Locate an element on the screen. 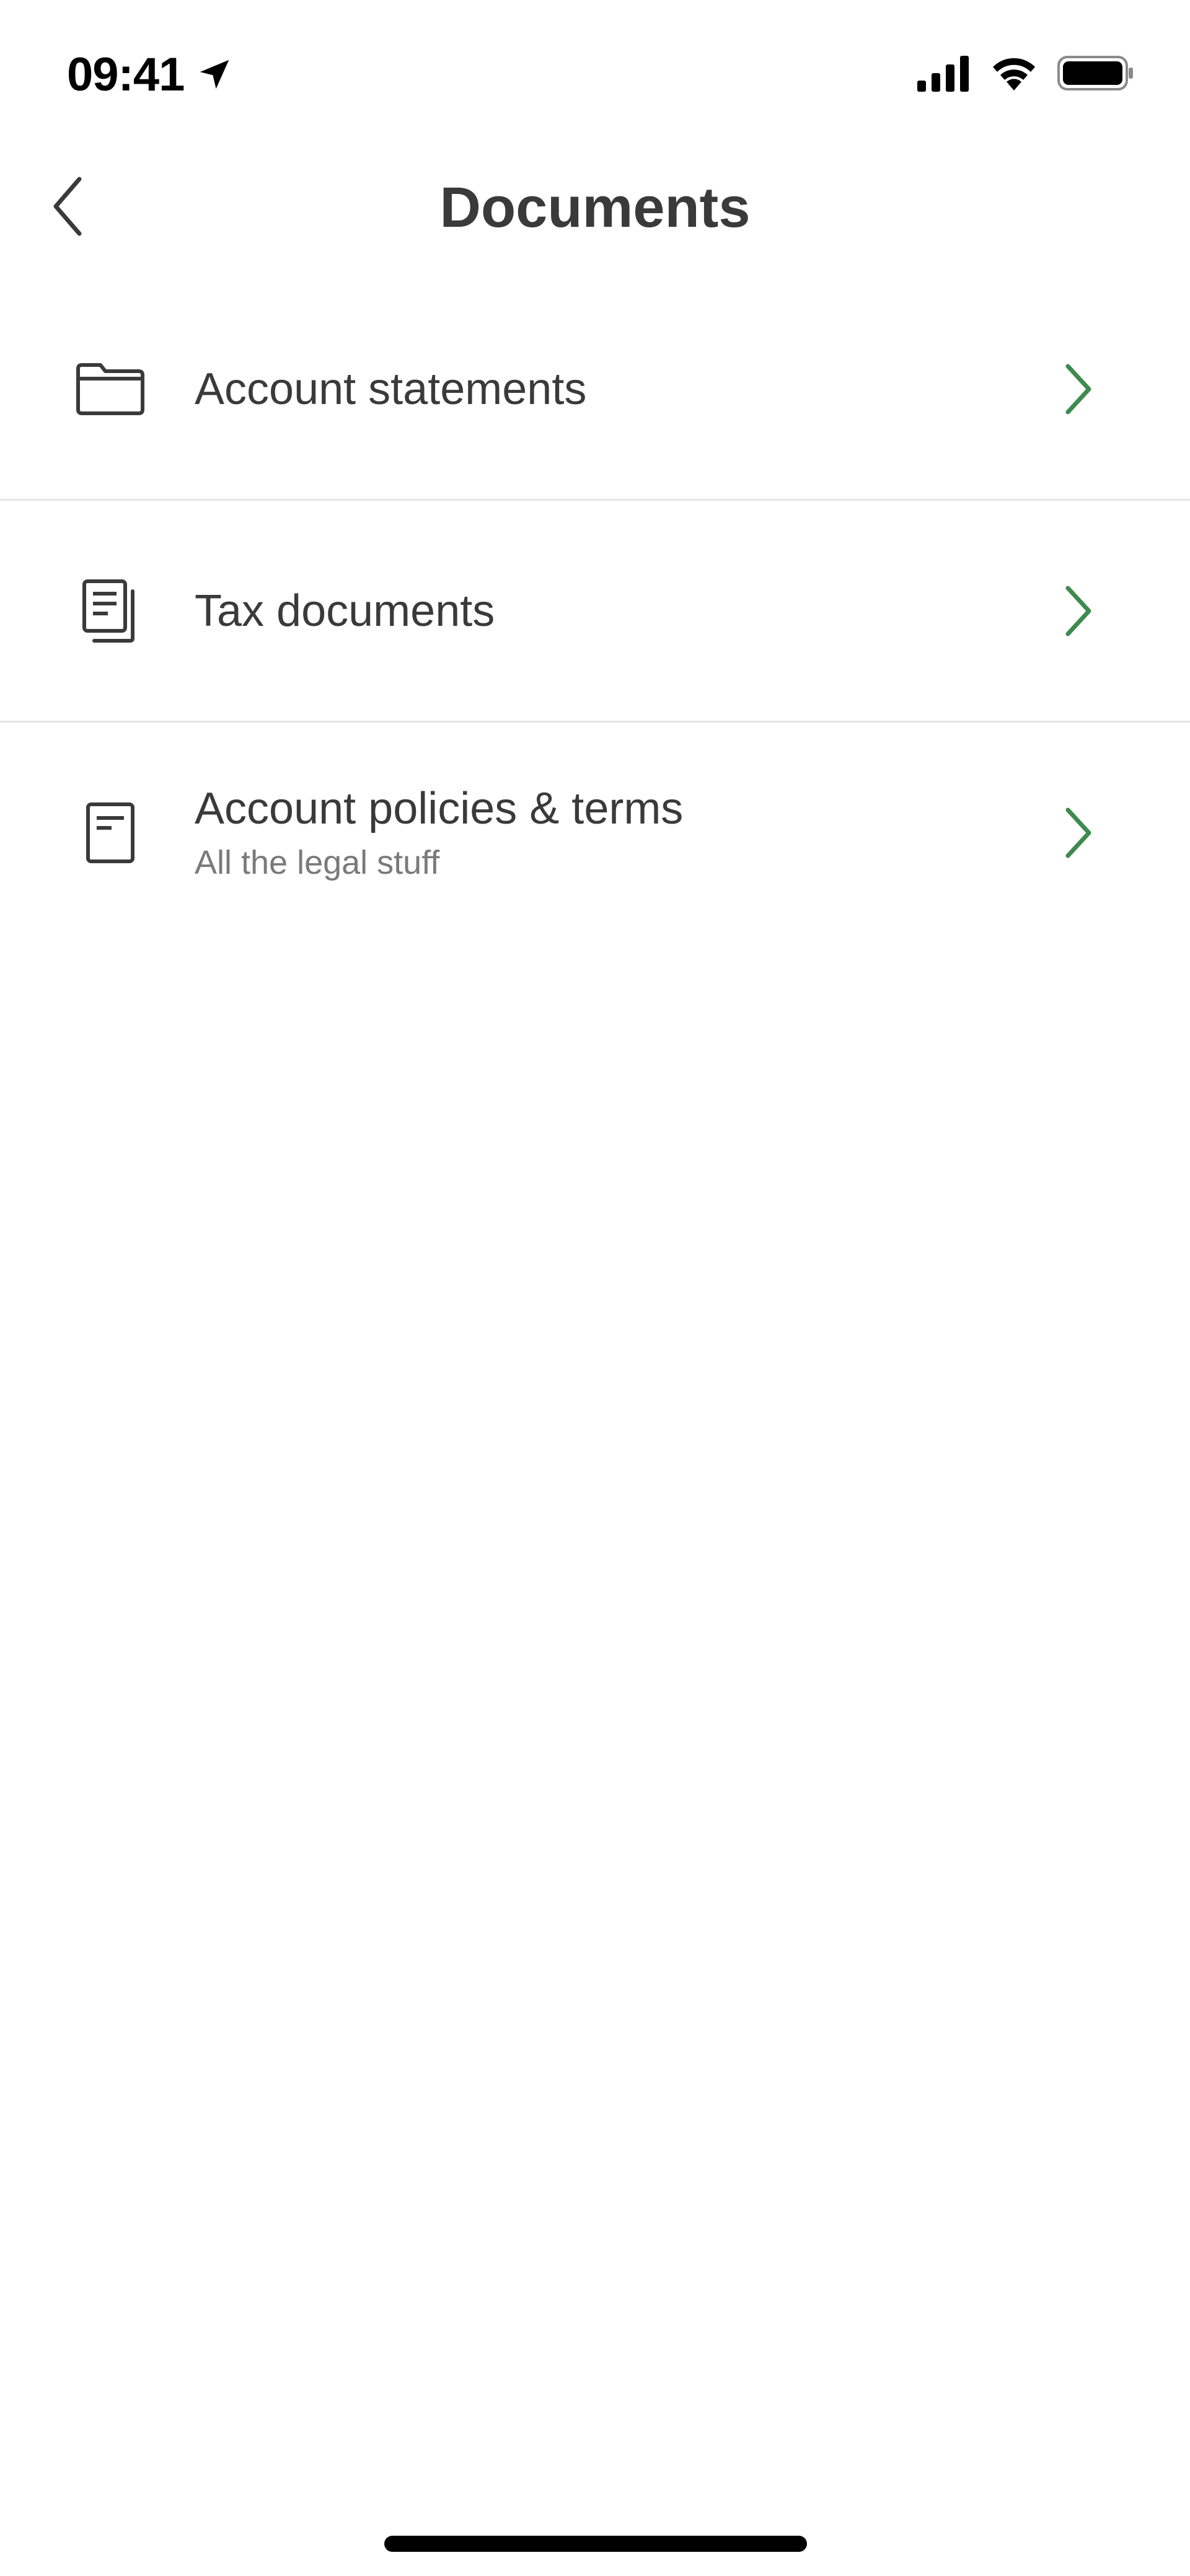  status-icons is located at coordinates (1025, 75).